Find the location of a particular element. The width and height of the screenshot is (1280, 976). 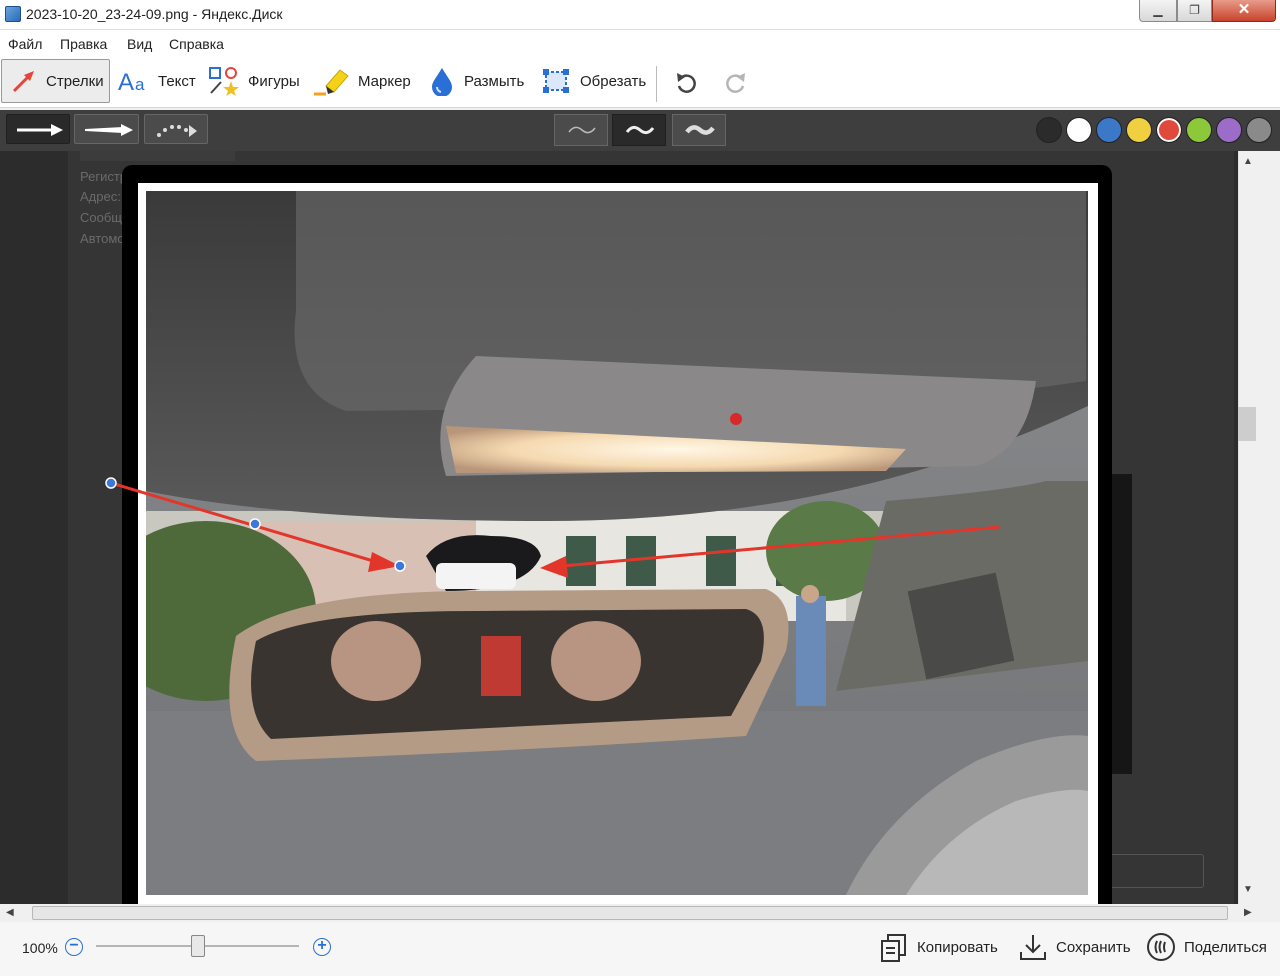

color-gray is located at coordinates (1259, 130).